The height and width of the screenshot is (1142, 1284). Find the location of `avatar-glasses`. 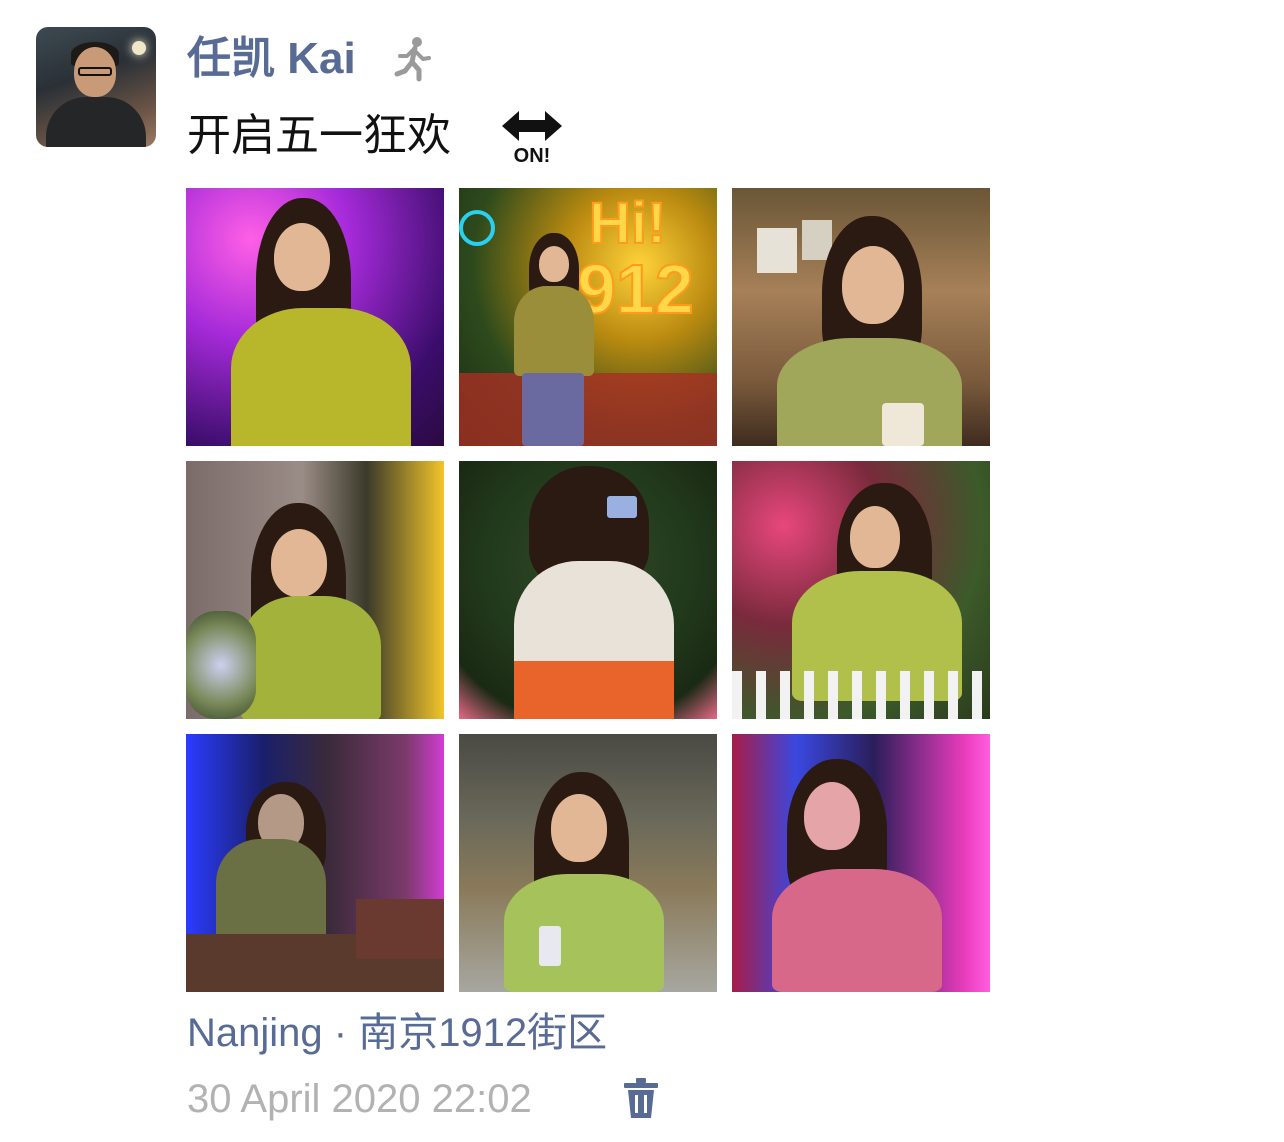

avatar-glasses is located at coordinates (95, 71).